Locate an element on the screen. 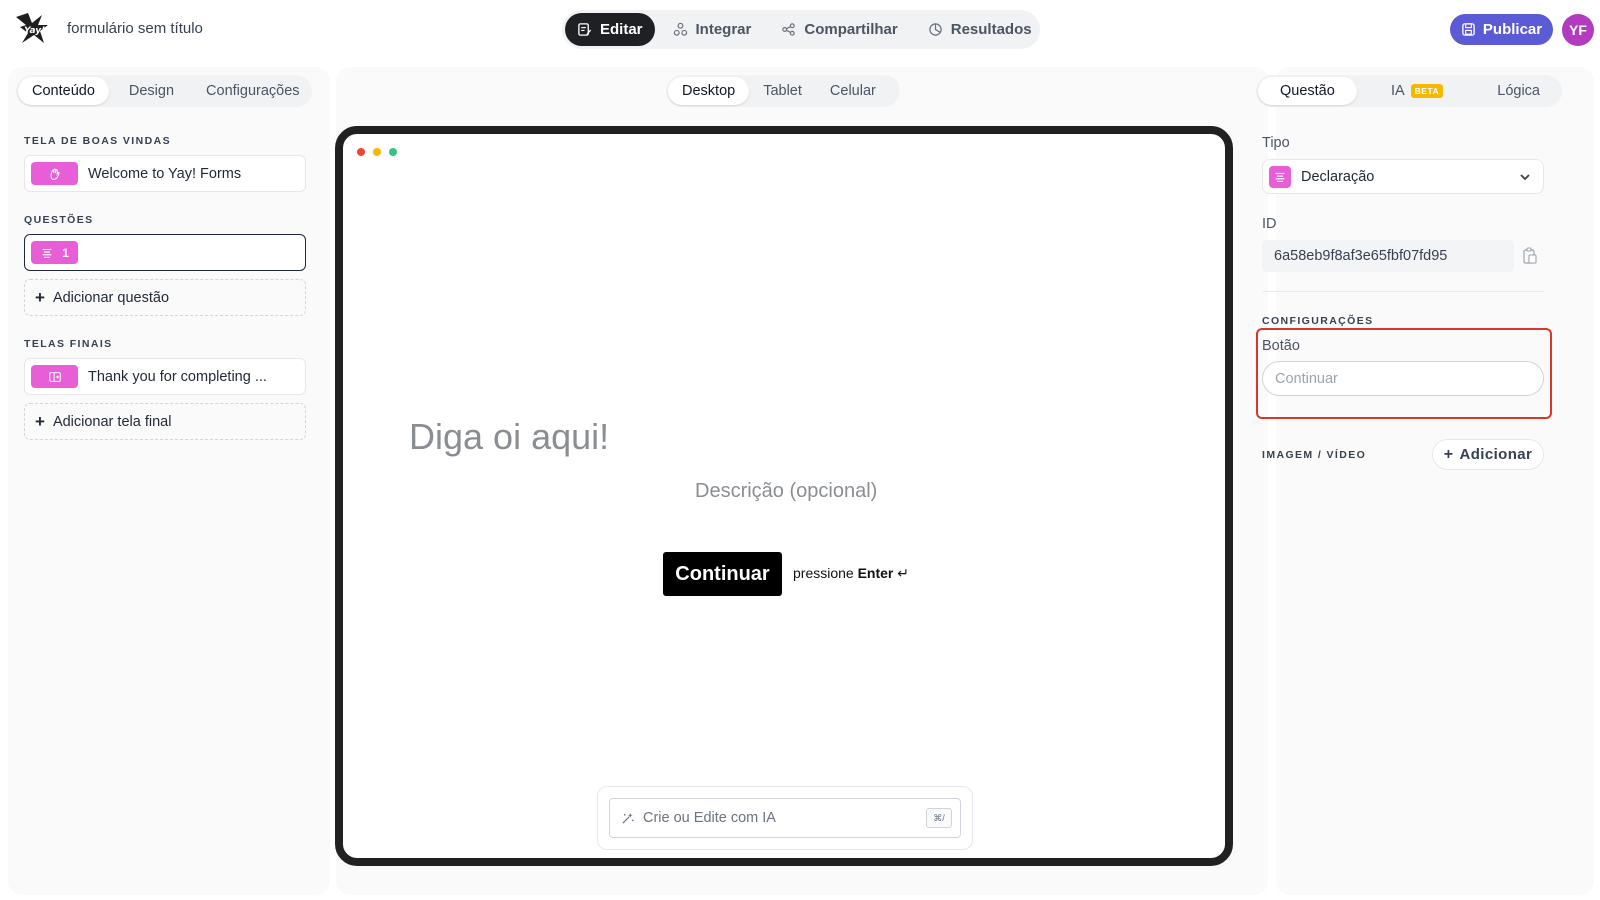 The image size is (1600, 900). press-enter-hint: pressione Enter ↵ is located at coordinates (851, 573).